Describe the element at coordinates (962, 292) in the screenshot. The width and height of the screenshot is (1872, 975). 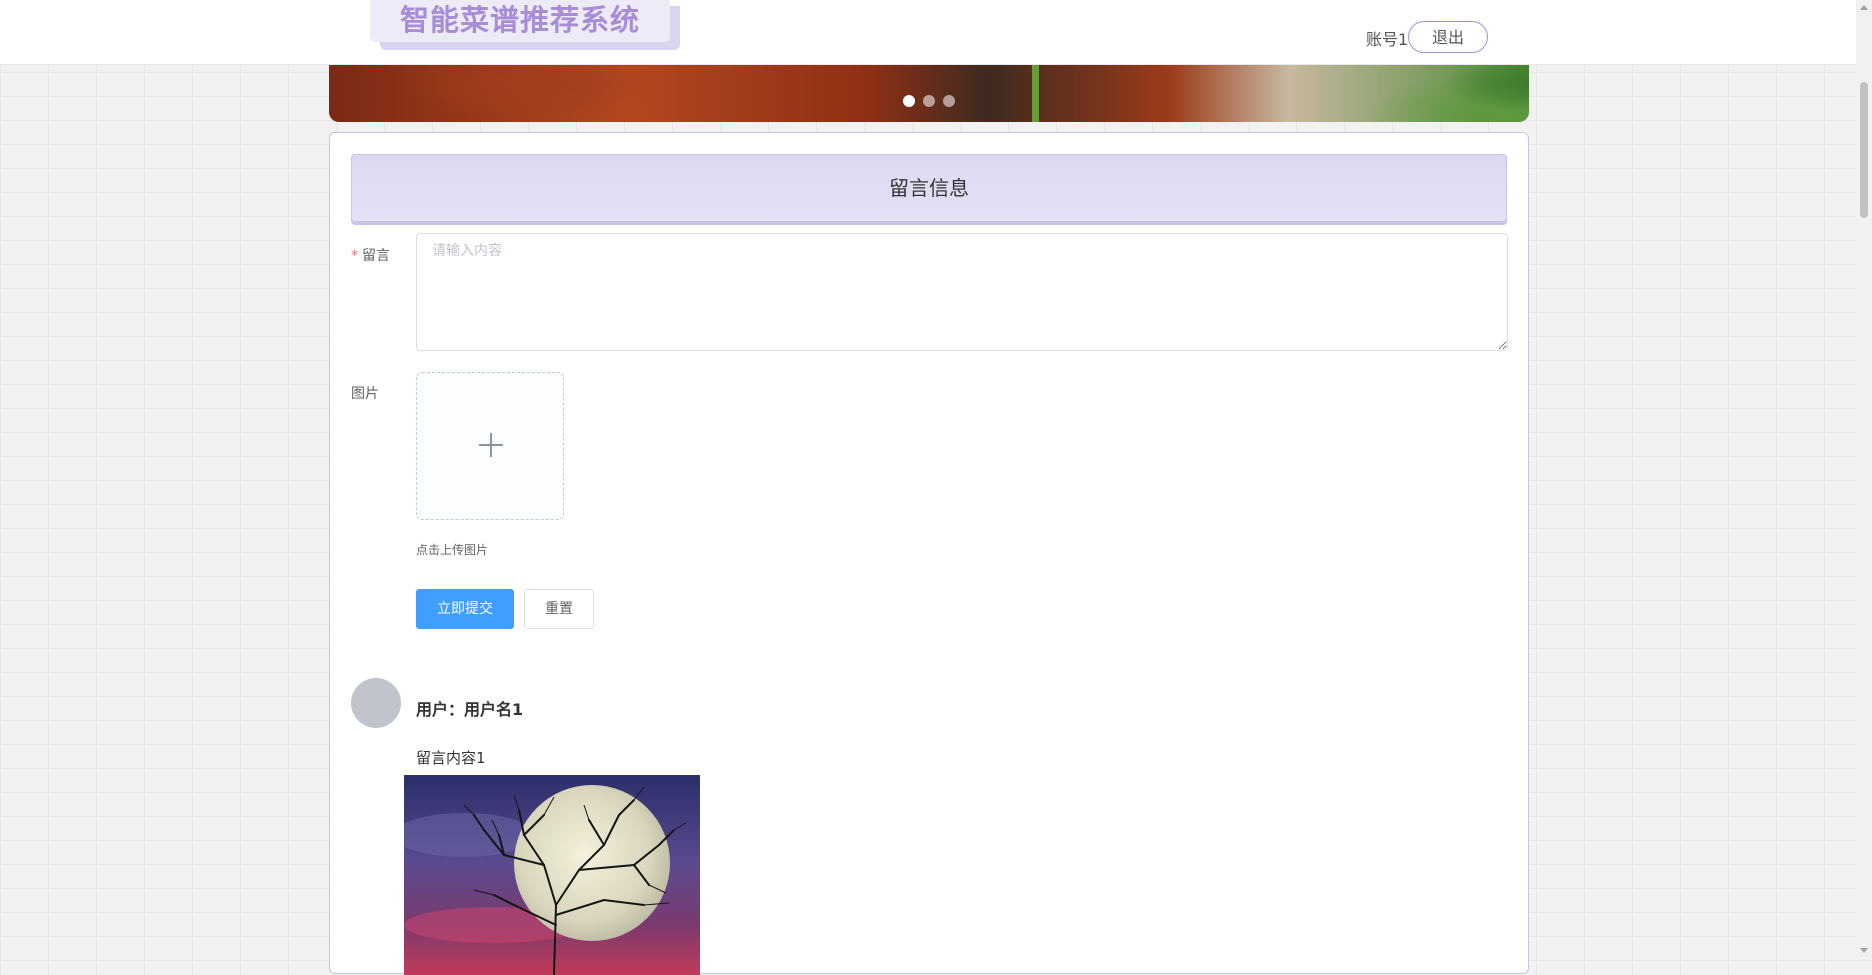
I see `message-textarea` at that location.